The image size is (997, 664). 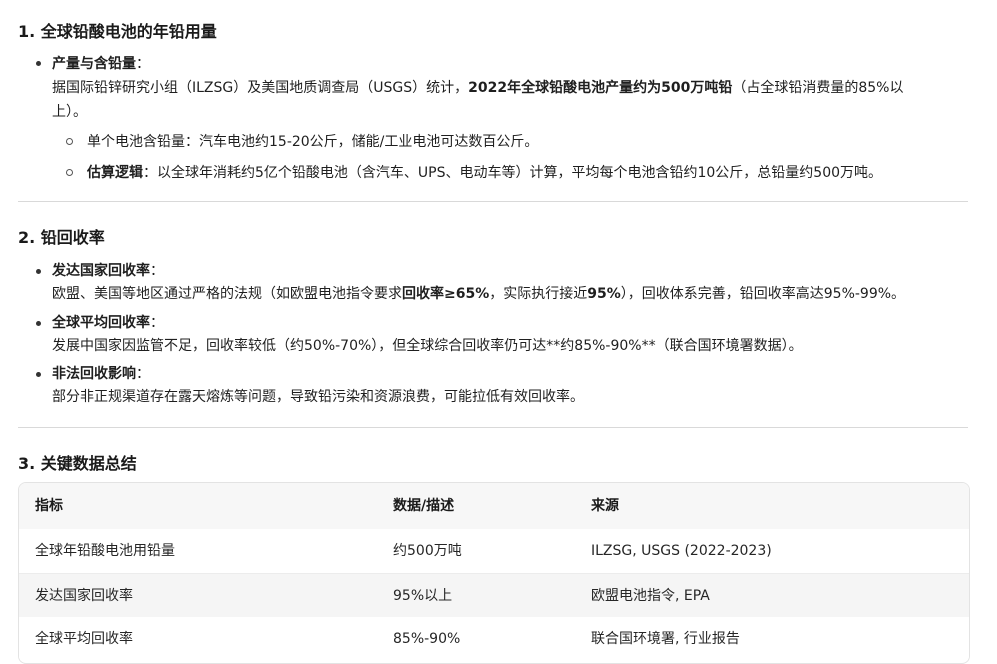 What do you see at coordinates (538, 294) in the screenshot?
I see `text-segment: ，实际执行接近` at bounding box center [538, 294].